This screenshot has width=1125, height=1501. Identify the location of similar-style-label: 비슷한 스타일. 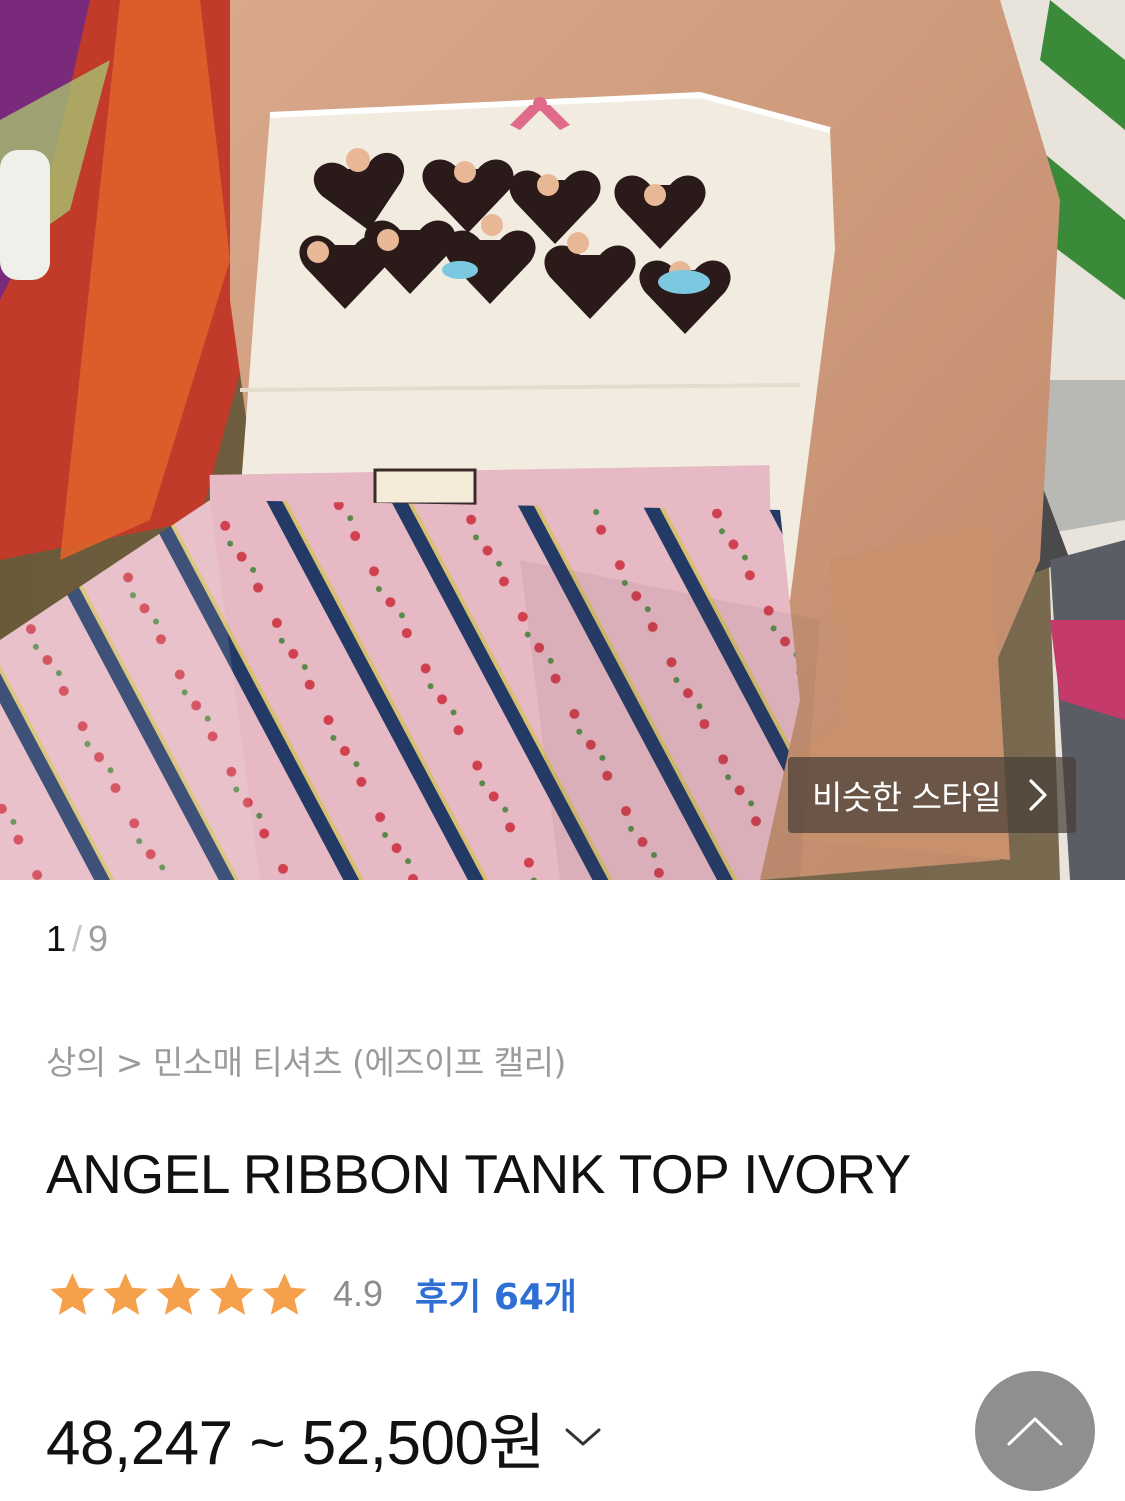
(907, 797).